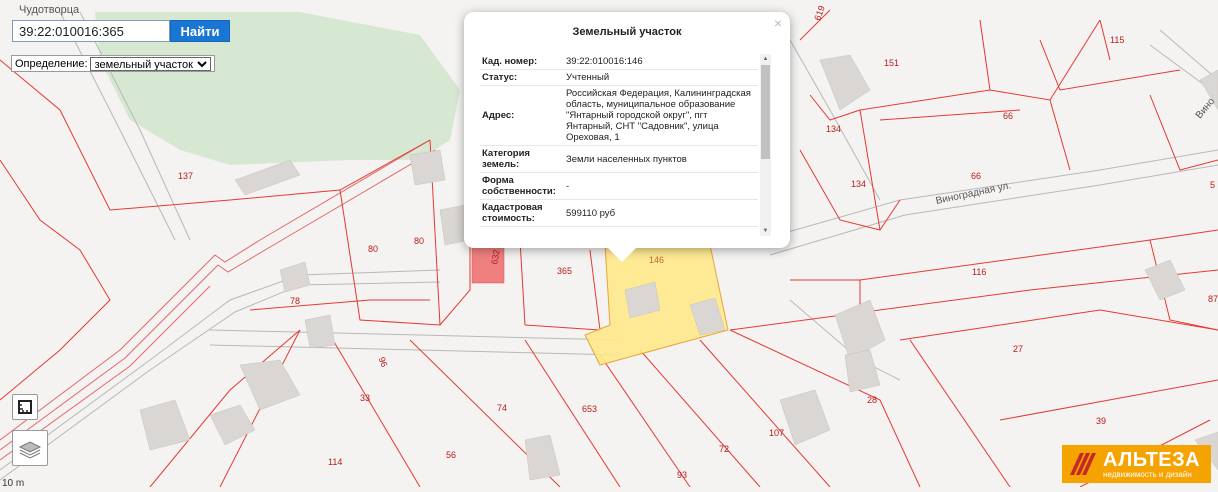 The image size is (1218, 492). What do you see at coordinates (49, 10) in the screenshot?
I see `town-label: Чудотворца` at bounding box center [49, 10].